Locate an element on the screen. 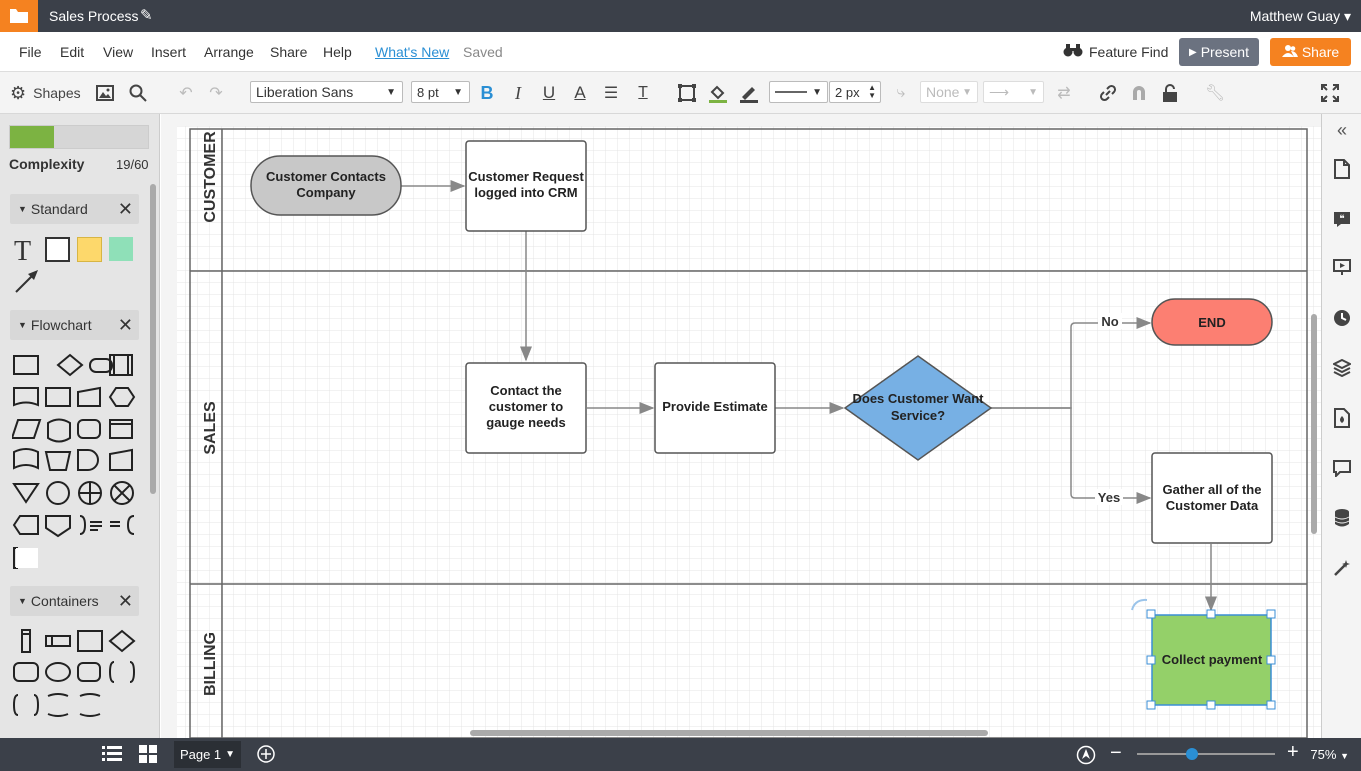 The image size is (1361, 771). grid-view-icon is located at coordinates (148, 756).